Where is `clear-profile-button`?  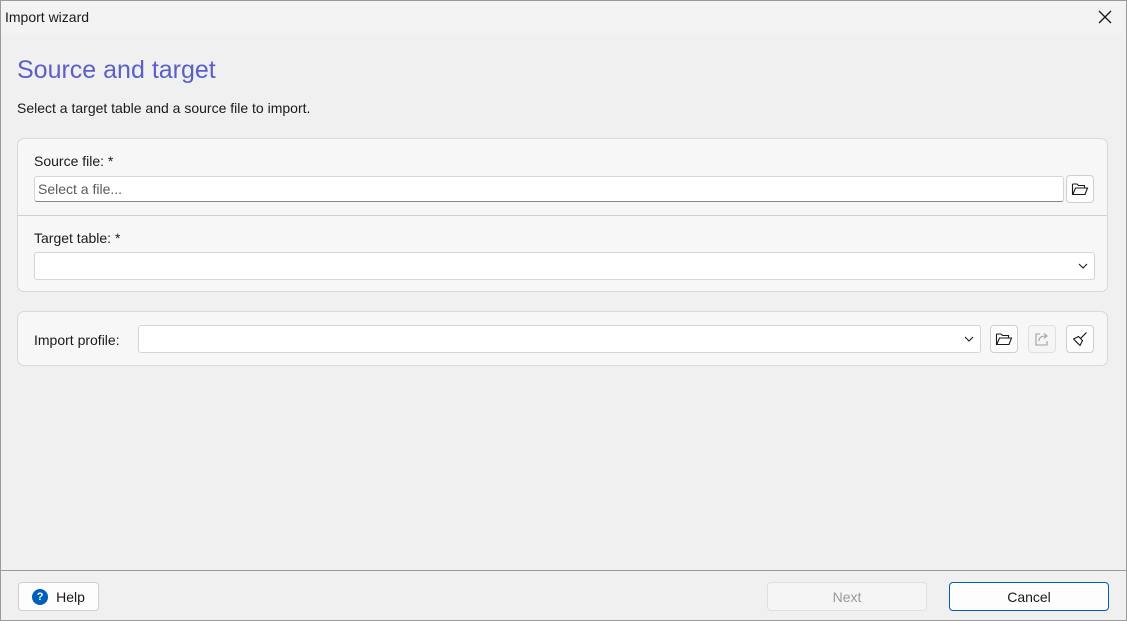 clear-profile-button is located at coordinates (1080, 339).